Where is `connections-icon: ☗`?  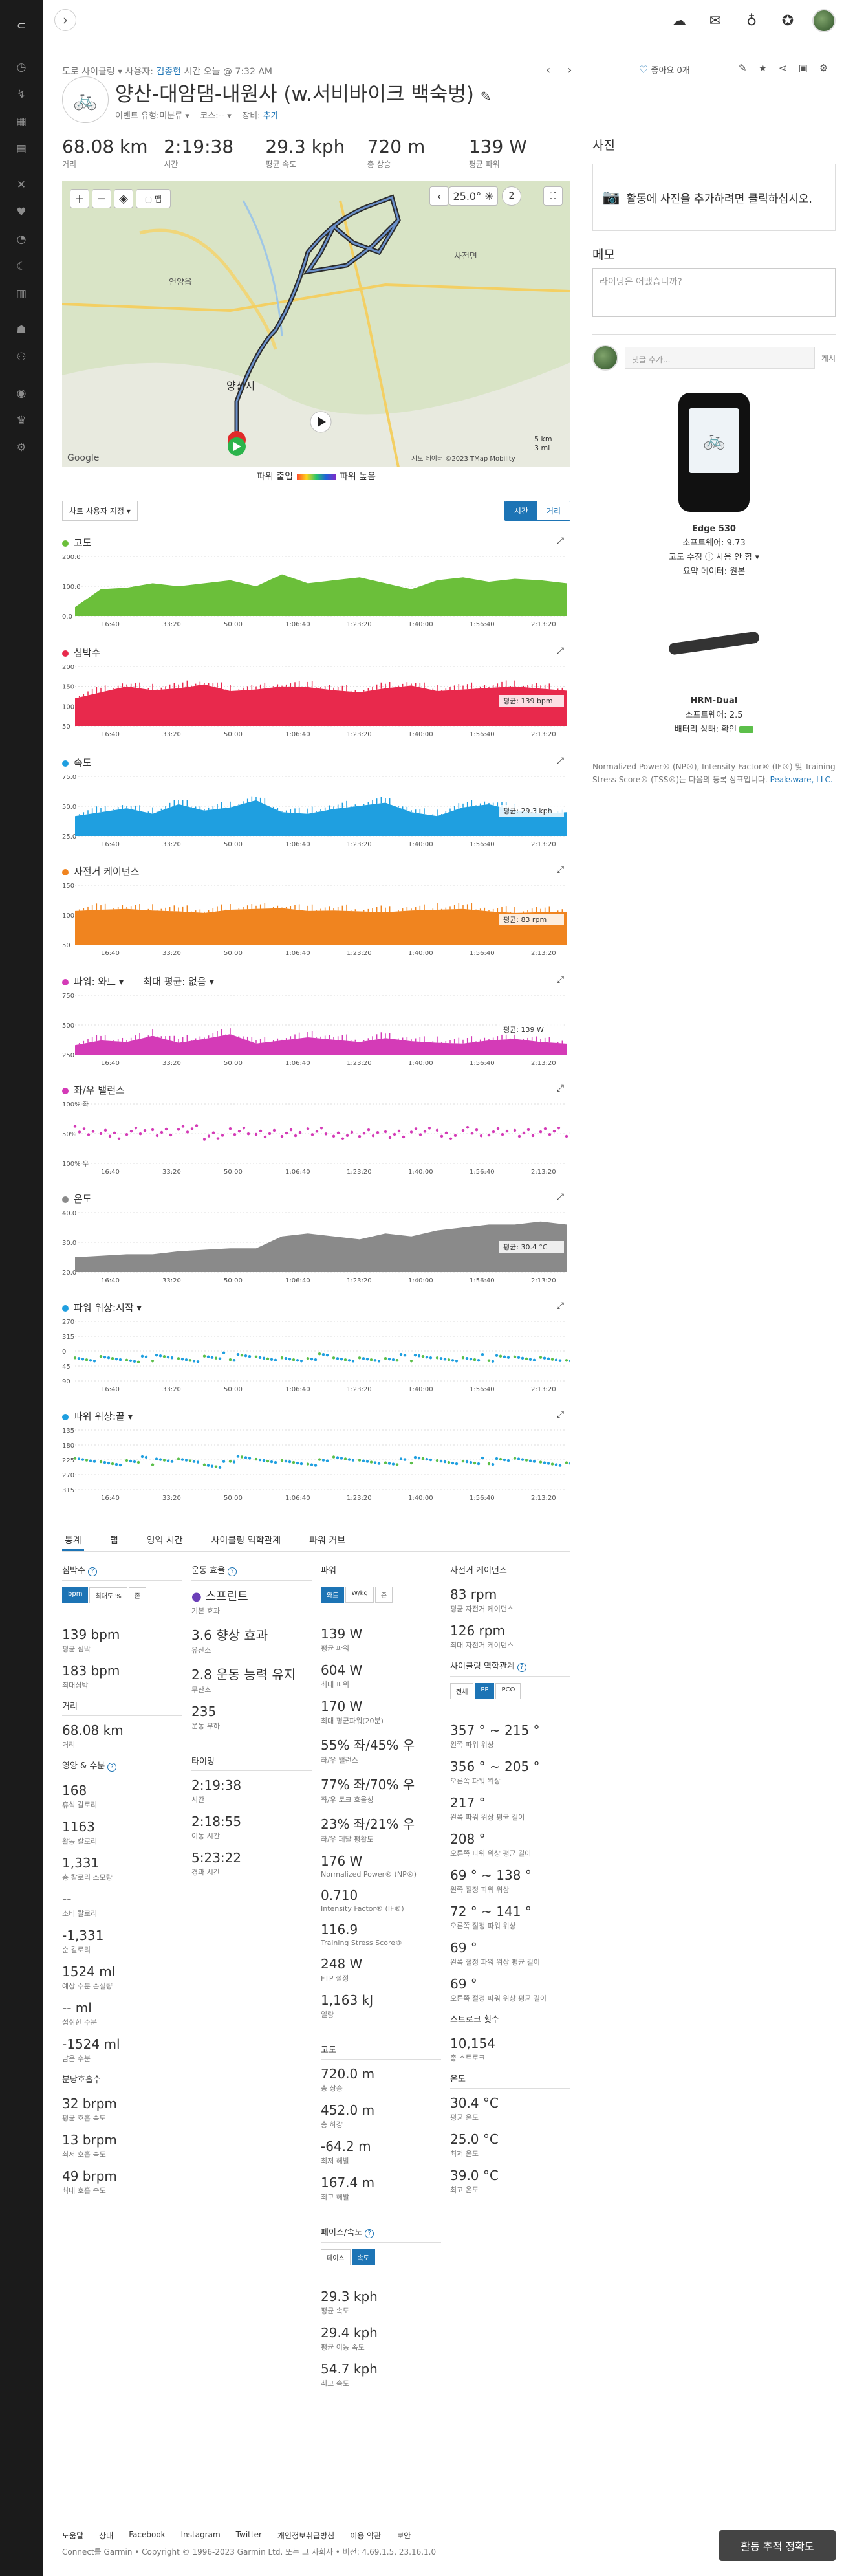
connections-icon: ☗ is located at coordinates (21, 330).